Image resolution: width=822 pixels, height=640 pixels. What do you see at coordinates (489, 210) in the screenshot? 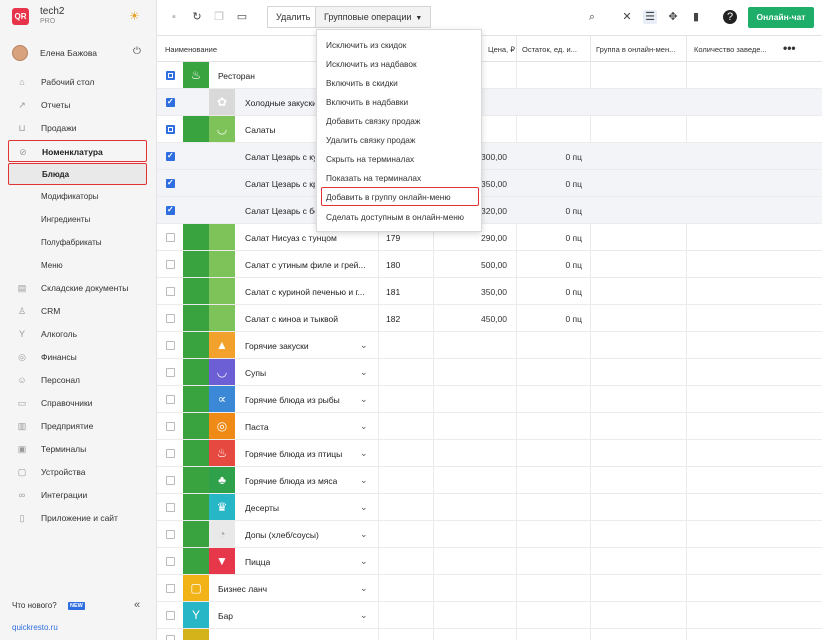
I see `table-row: Салат Цезарь с бе 320,00 0 пц` at bounding box center [489, 210].